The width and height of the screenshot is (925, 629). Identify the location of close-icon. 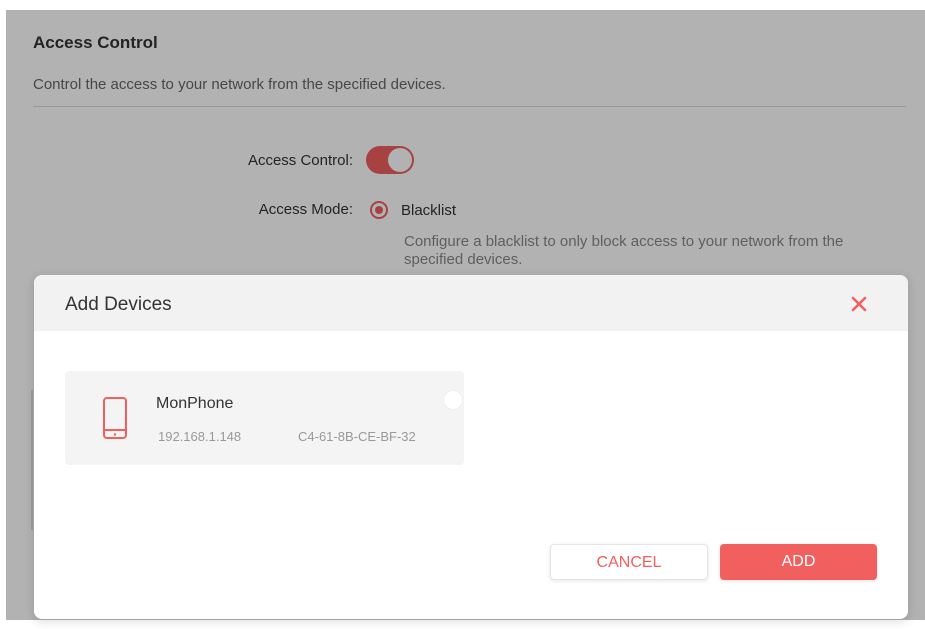
(859, 304).